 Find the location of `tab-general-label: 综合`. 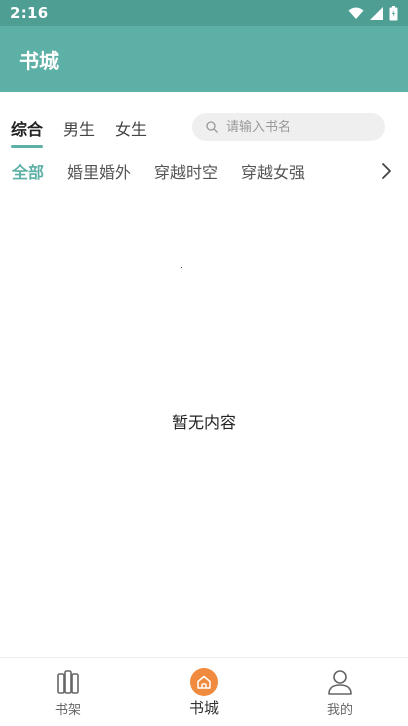

tab-general-label: 综合 is located at coordinates (27, 129).